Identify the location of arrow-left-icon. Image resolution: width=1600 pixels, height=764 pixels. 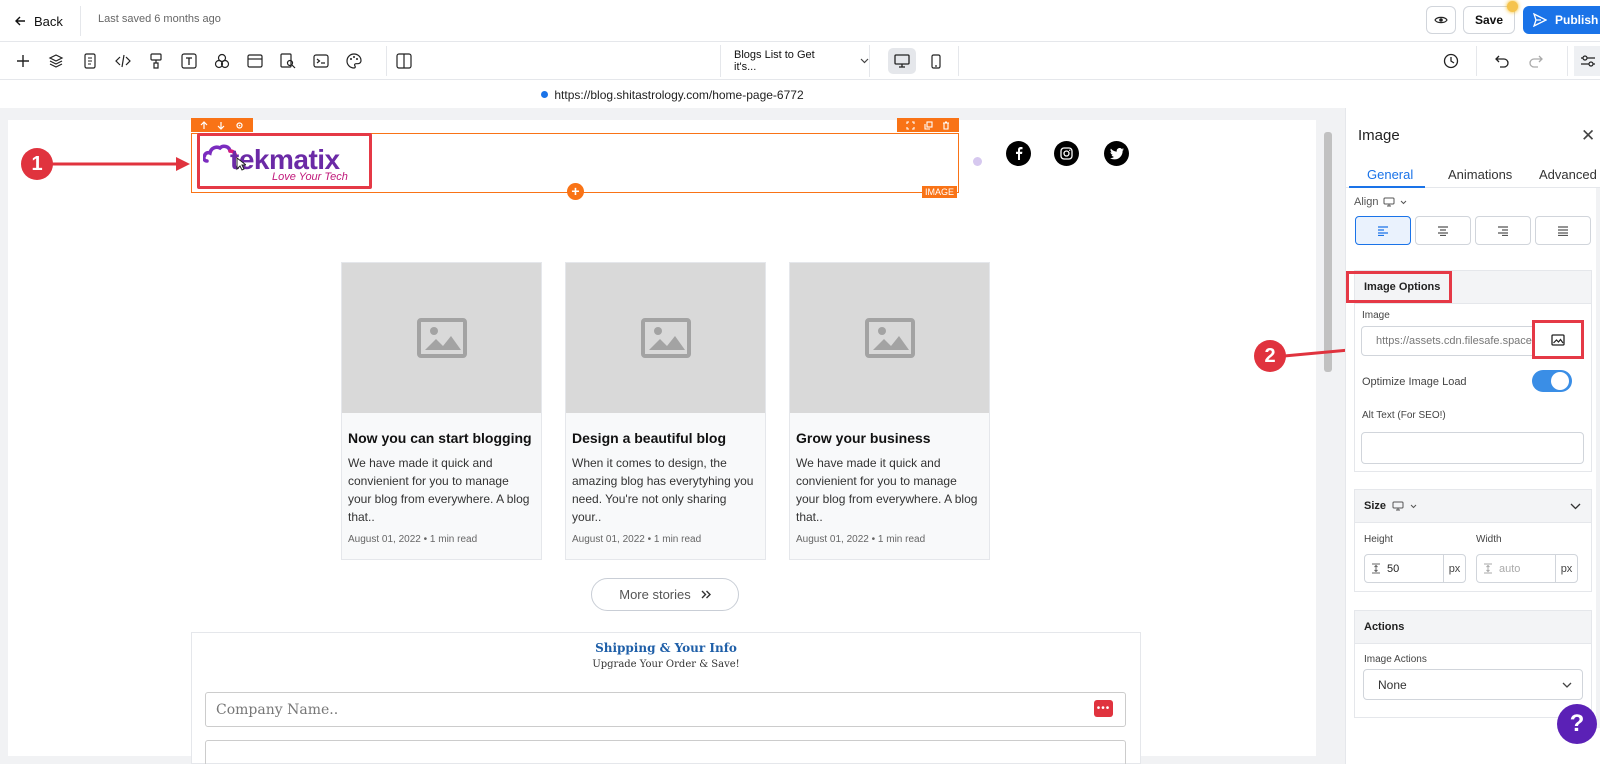
(20, 21).